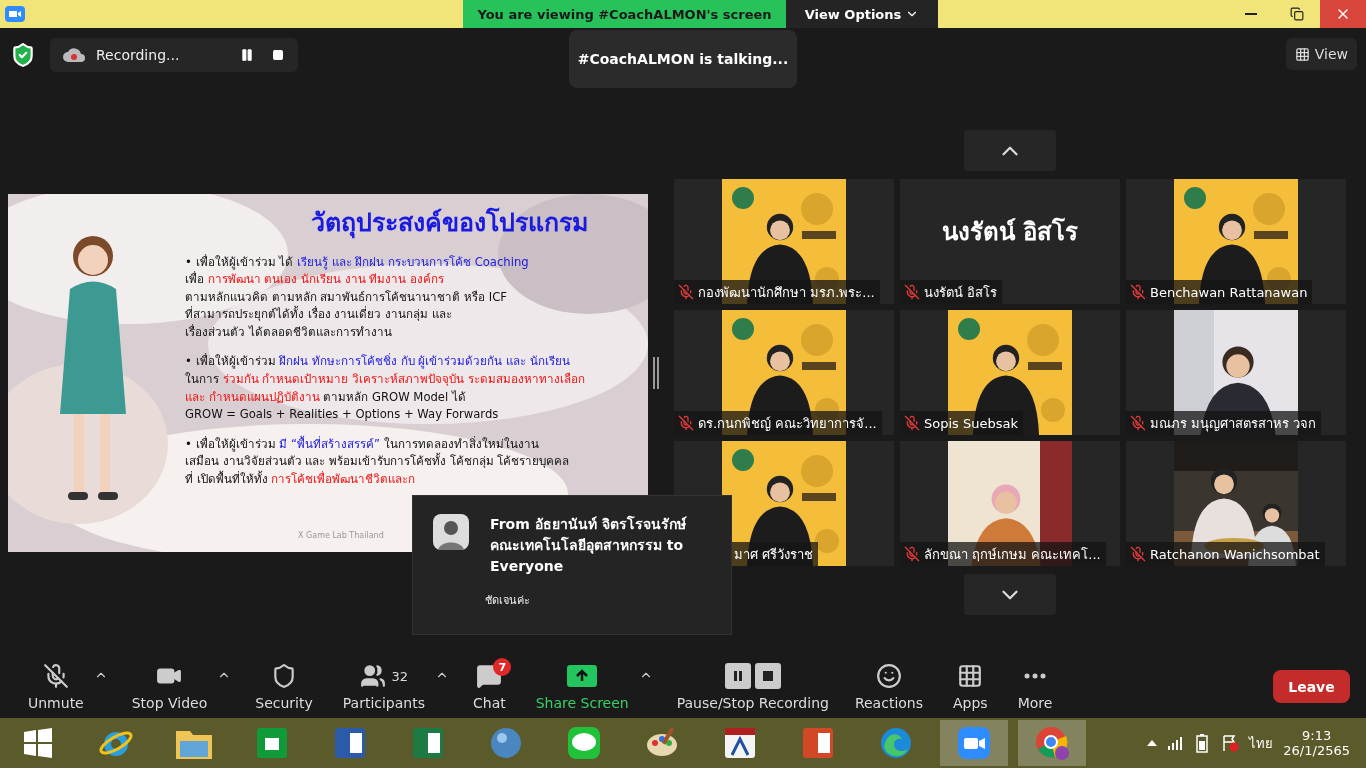  What do you see at coordinates (449, 223) in the screenshot?
I see `slide-title: วัตถุประสงค์ของโปรแกรม` at bounding box center [449, 223].